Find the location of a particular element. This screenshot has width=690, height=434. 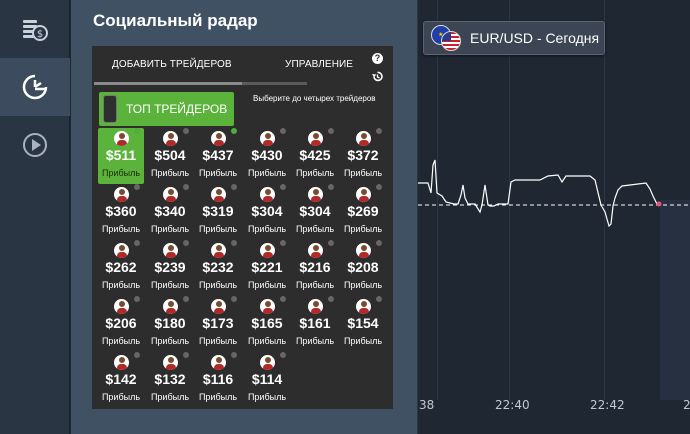

play-icon is located at coordinates (35, 145).